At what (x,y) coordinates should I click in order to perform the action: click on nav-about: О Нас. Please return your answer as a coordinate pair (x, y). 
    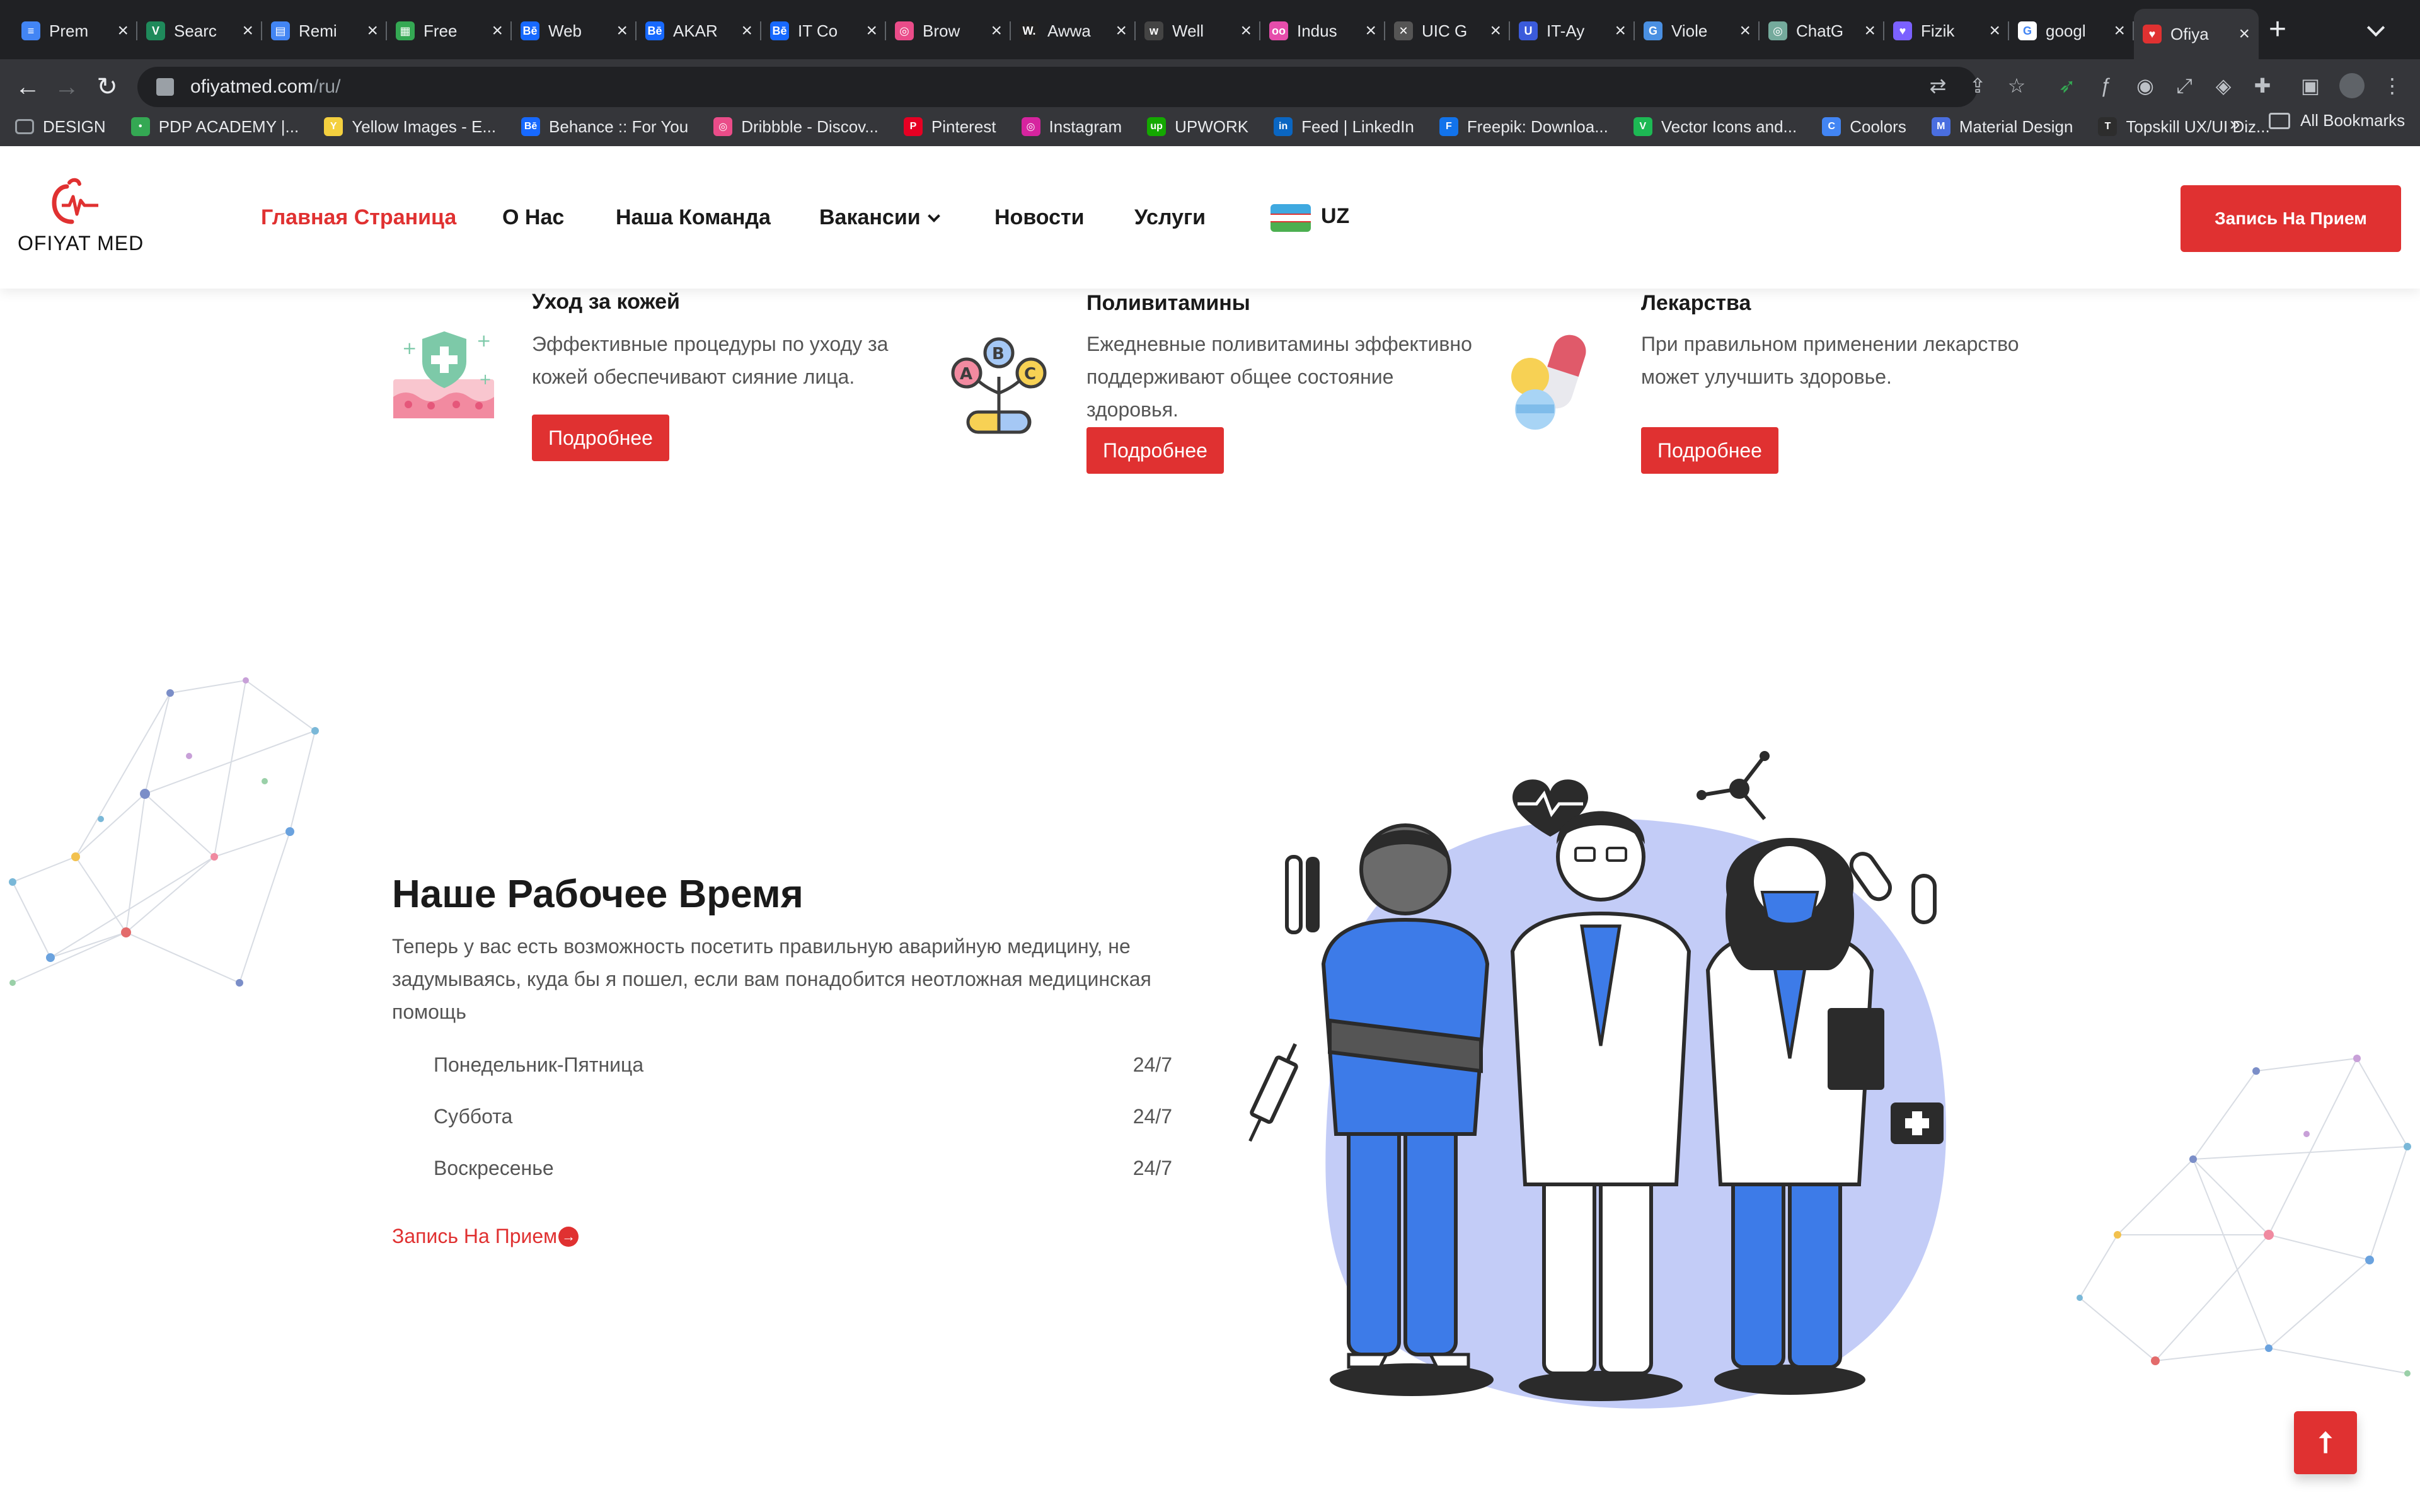
    Looking at the image, I should click on (533, 217).